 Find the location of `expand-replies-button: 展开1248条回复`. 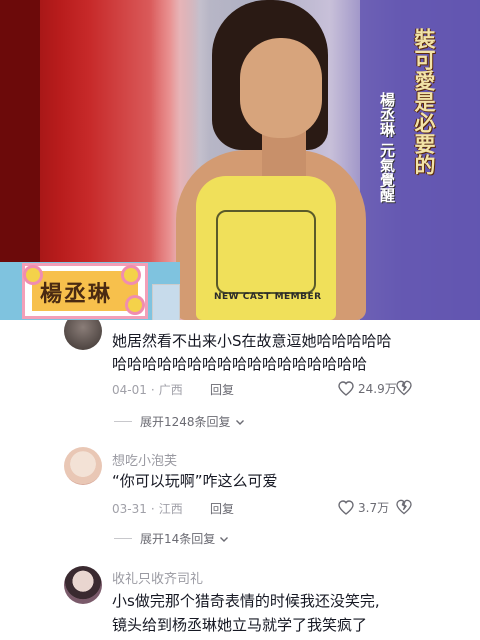

expand-replies-button: 展开1248条回复 is located at coordinates (180, 421).